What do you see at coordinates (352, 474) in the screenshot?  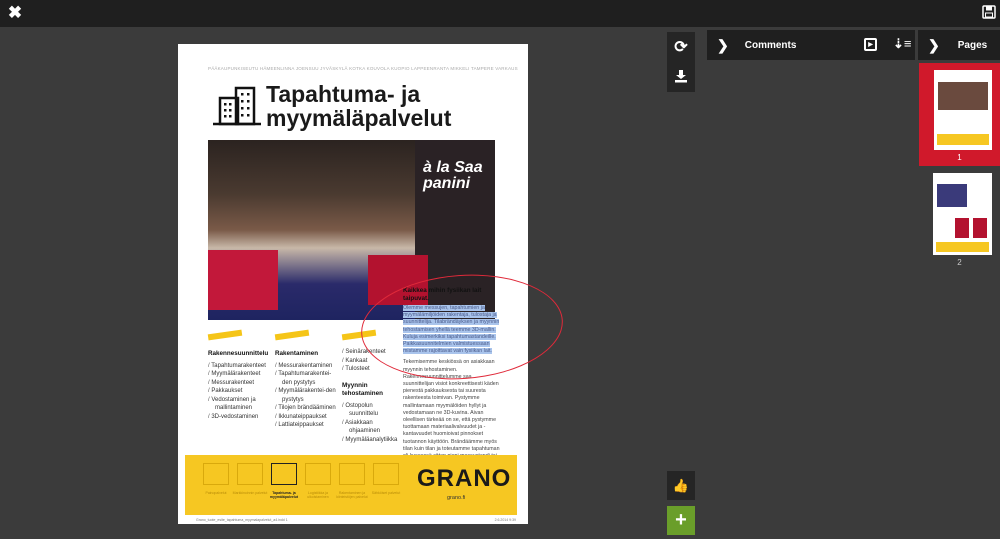 I see `construction-service-icon` at bounding box center [352, 474].